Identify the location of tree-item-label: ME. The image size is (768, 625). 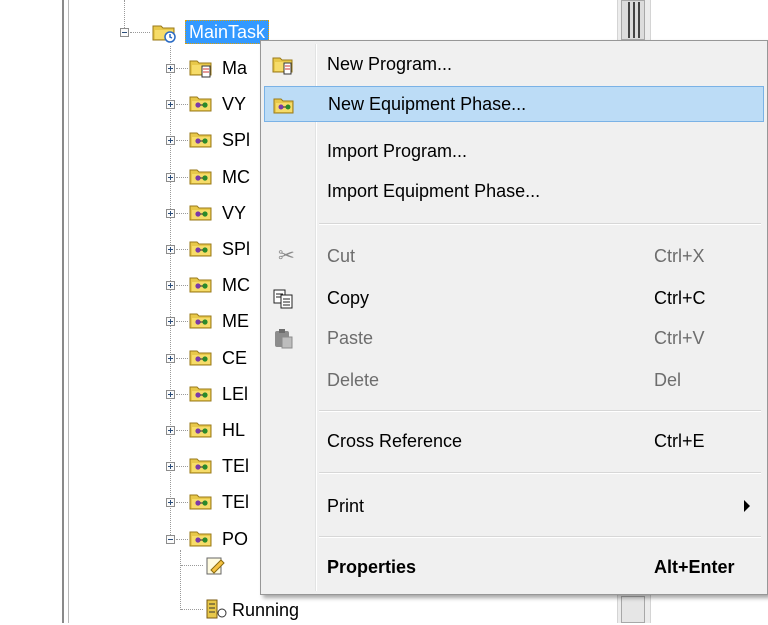
(235, 321).